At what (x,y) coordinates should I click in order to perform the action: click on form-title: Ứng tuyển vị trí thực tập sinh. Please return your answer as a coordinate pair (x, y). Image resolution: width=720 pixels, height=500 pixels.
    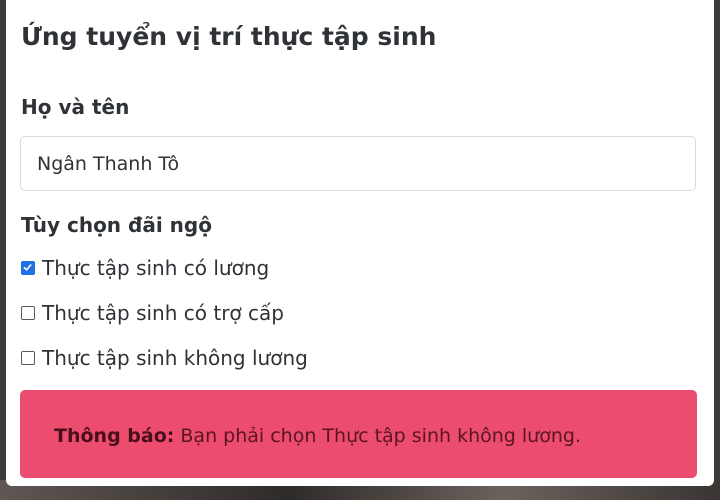
    Looking at the image, I should click on (229, 36).